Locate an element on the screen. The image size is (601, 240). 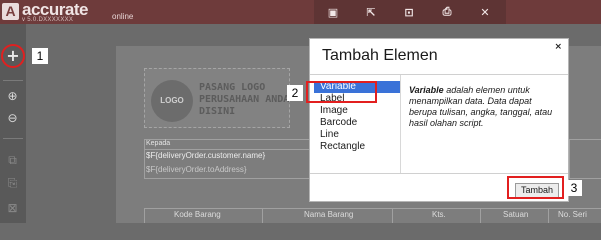
toolbar: ▣ ⇱ ⊡ ⎙ ✕ is located at coordinates (410, 12).